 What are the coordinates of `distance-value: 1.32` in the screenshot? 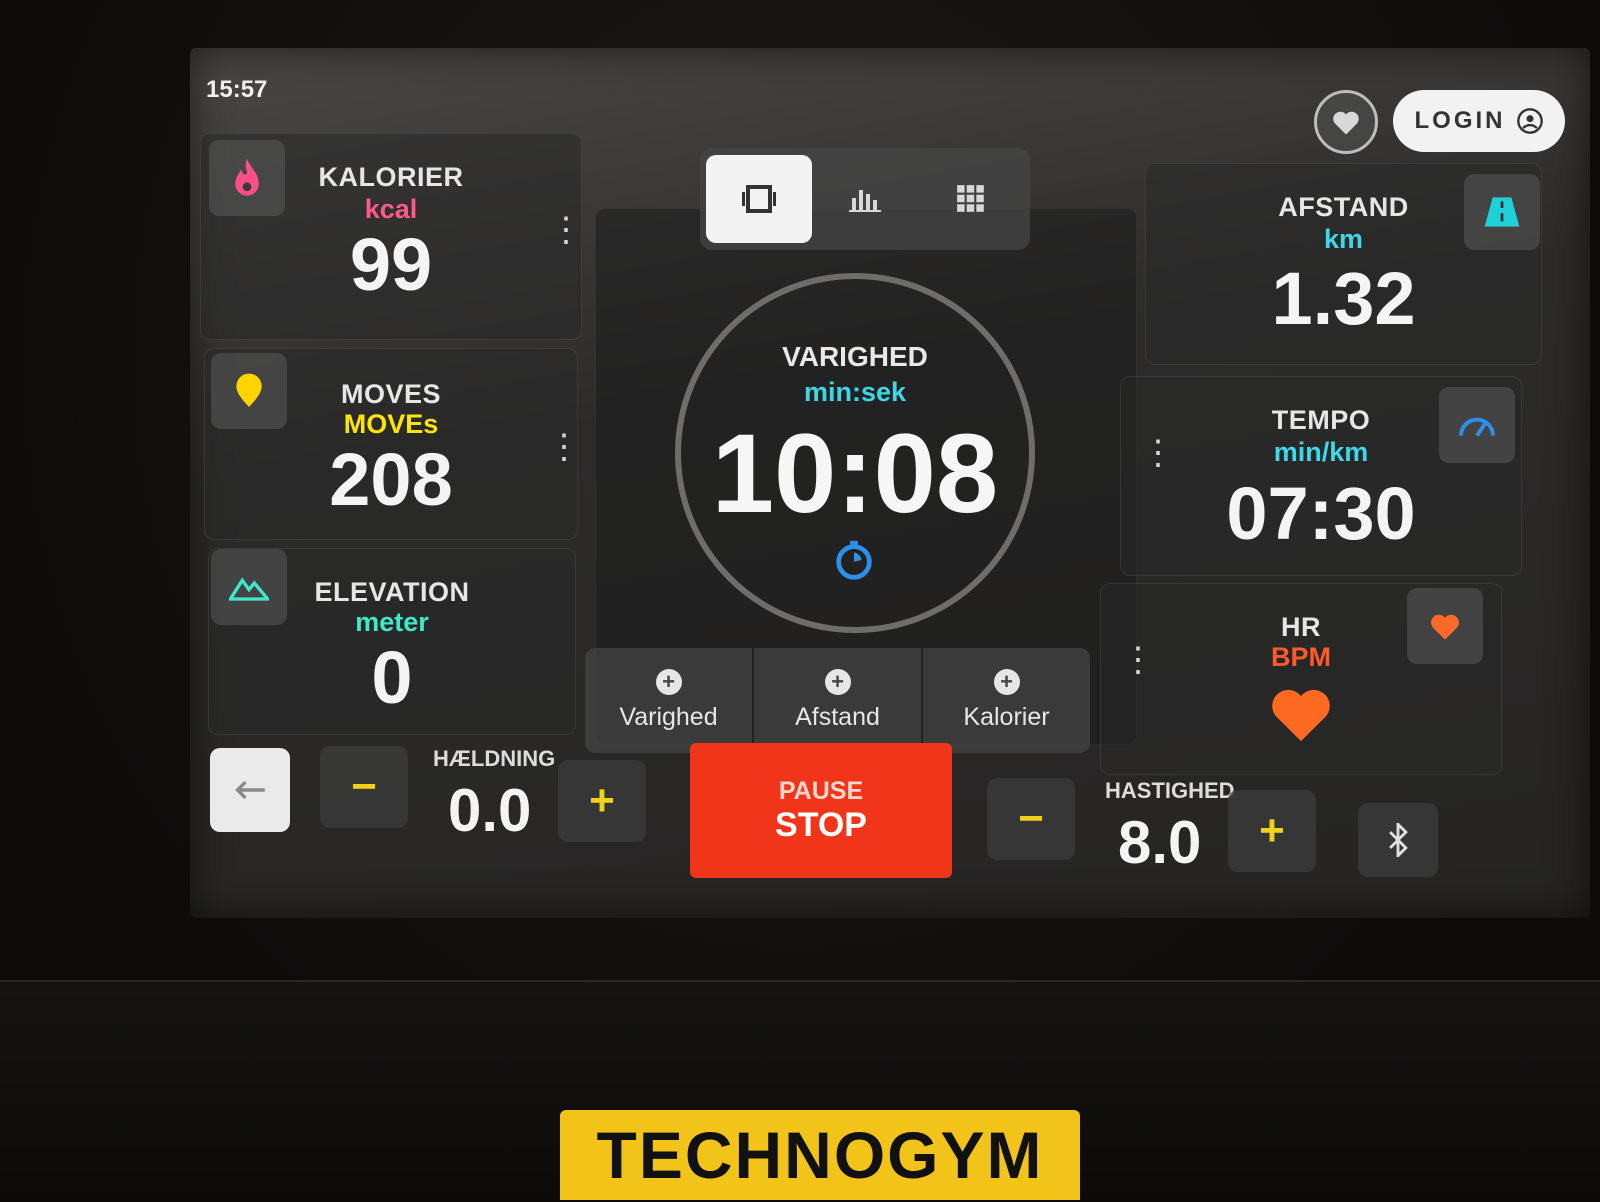 It's located at (1343, 298).